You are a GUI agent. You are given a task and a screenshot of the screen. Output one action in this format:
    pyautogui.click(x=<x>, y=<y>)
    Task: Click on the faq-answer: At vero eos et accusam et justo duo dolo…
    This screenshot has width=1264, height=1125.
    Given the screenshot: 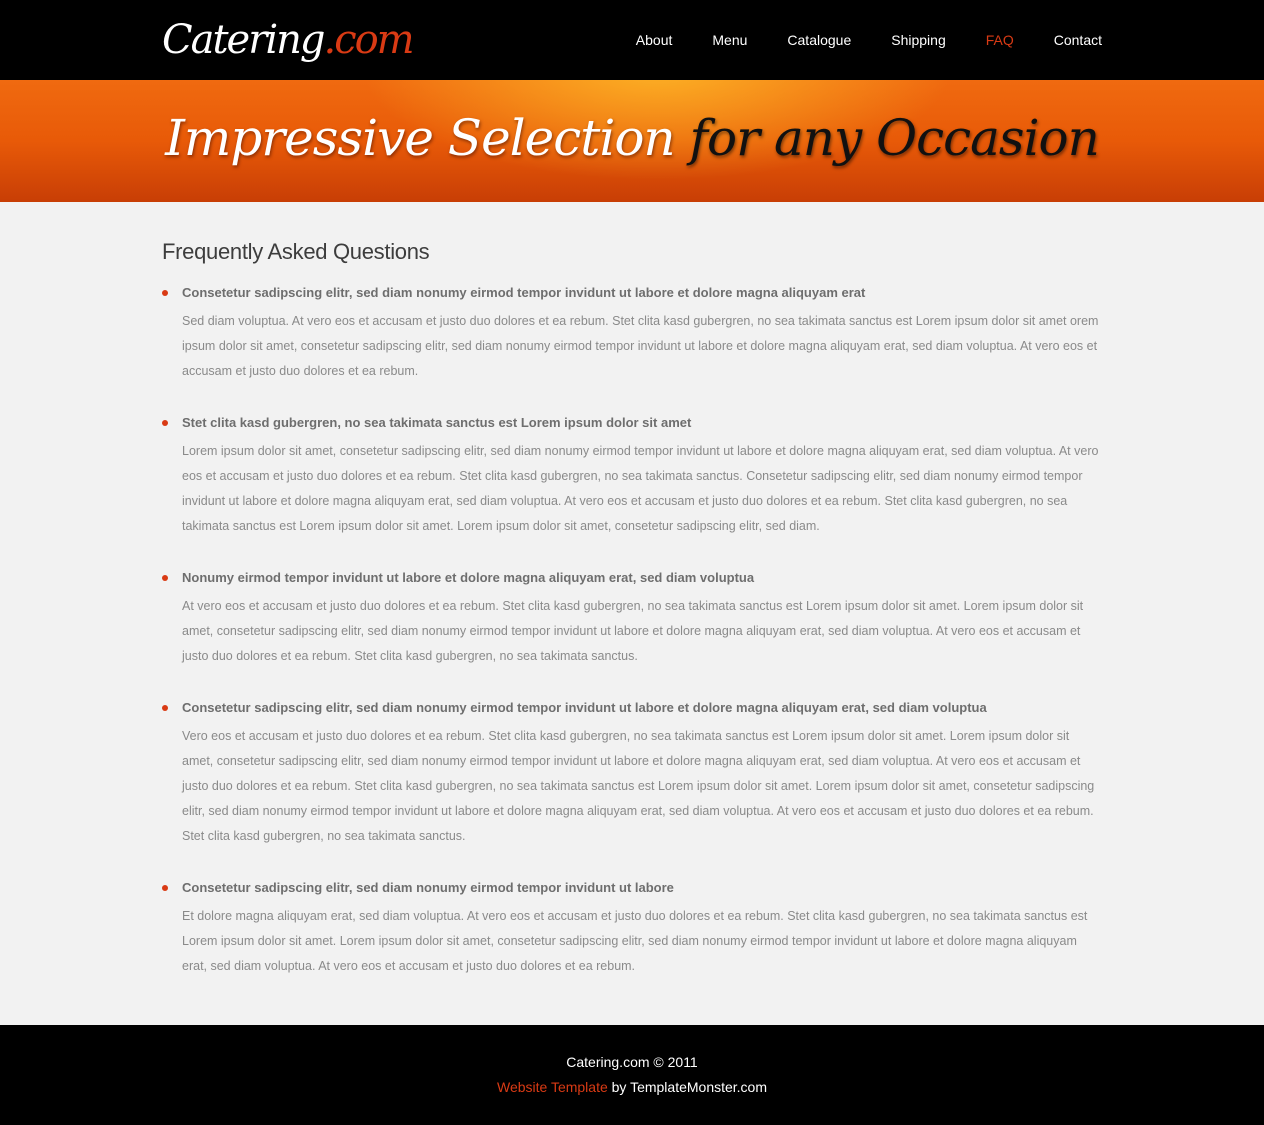 What is the action you would take?
    pyautogui.click(x=633, y=631)
    